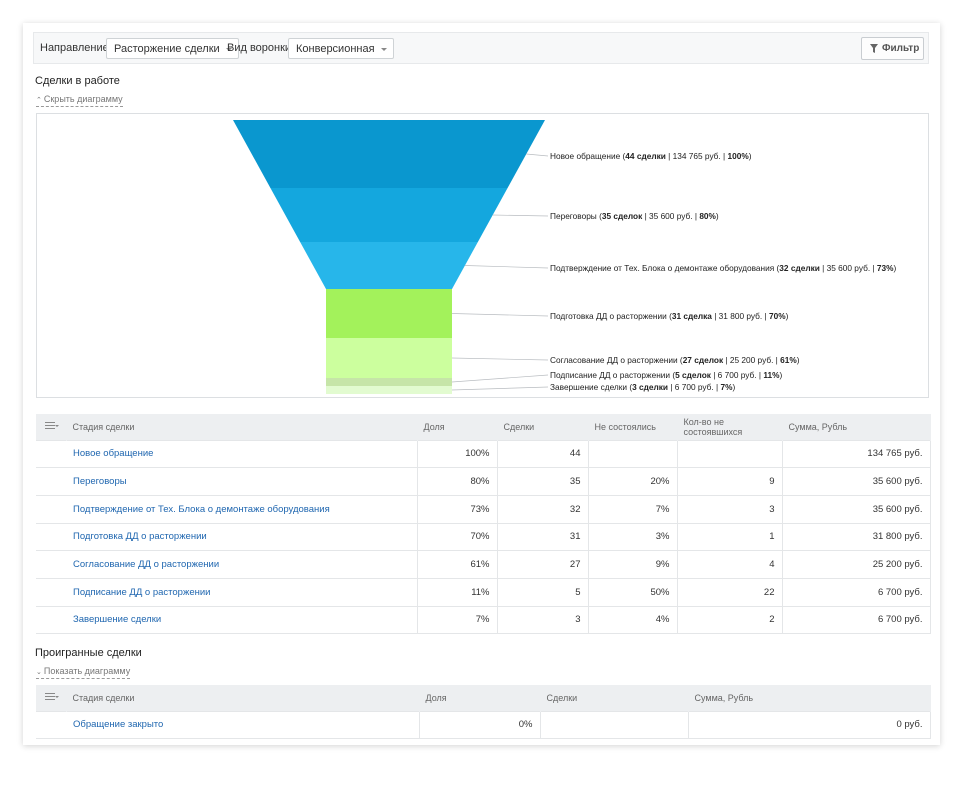 This screenshot has width=960, height=800. What do you see at coordinates (730, 427) in the screenshot?
I see `column-header: Кол-во не состоявшихся` at bounding box center [730, 427].